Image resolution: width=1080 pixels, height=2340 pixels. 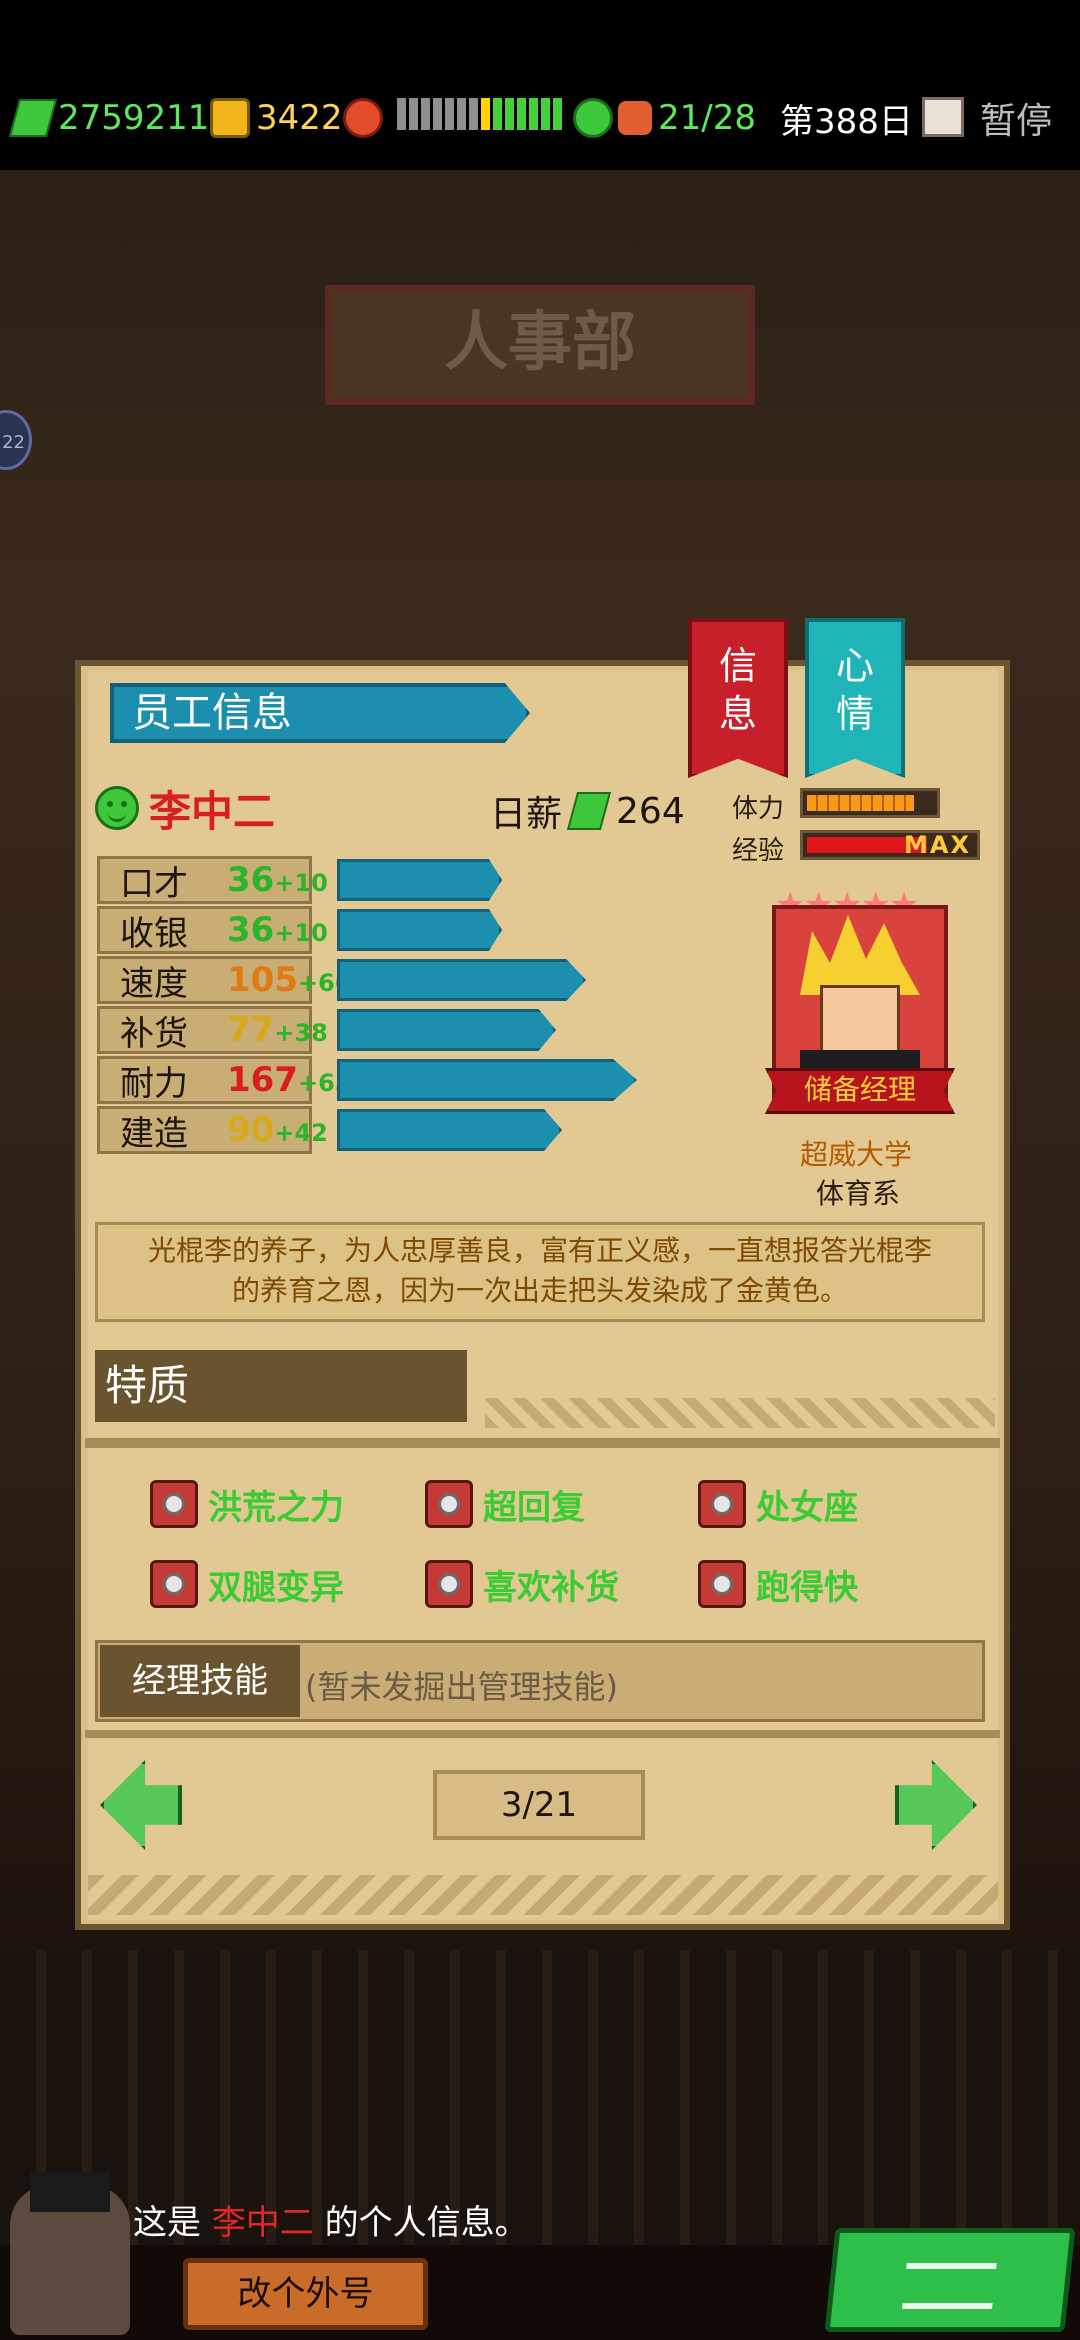 I want to click on money-icon, so click(x=33, y=118).